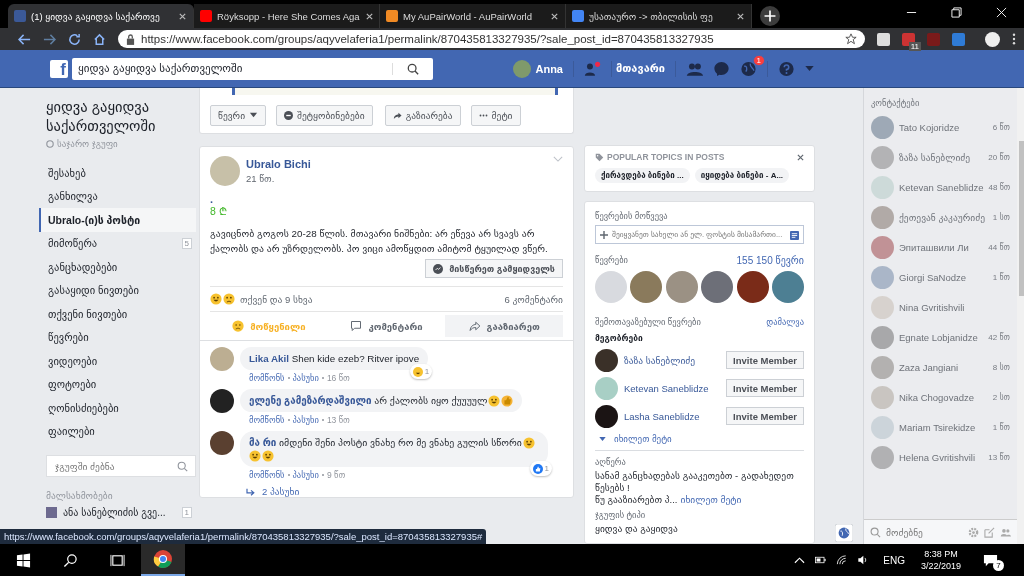 This screenshot has height=576, width=1024. What do you see at coordinates (894, 560) in the screenshot?
I see `language-indicator: ENG` at bounding box center [894, 560].